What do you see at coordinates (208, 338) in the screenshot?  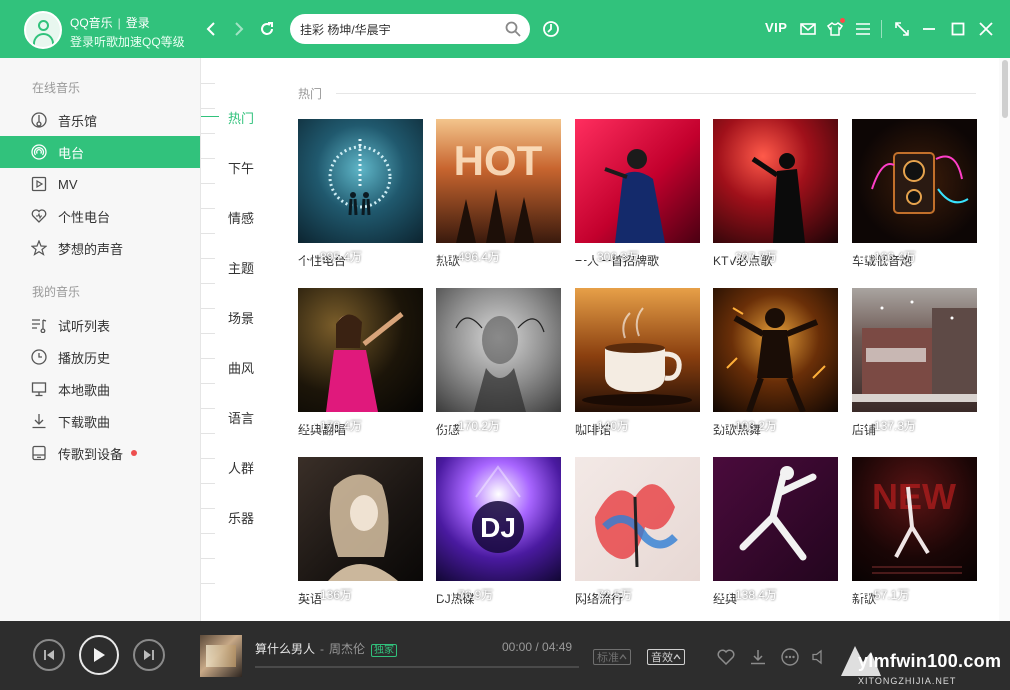 I see `category-ruler` at bounding box center [208, 338].